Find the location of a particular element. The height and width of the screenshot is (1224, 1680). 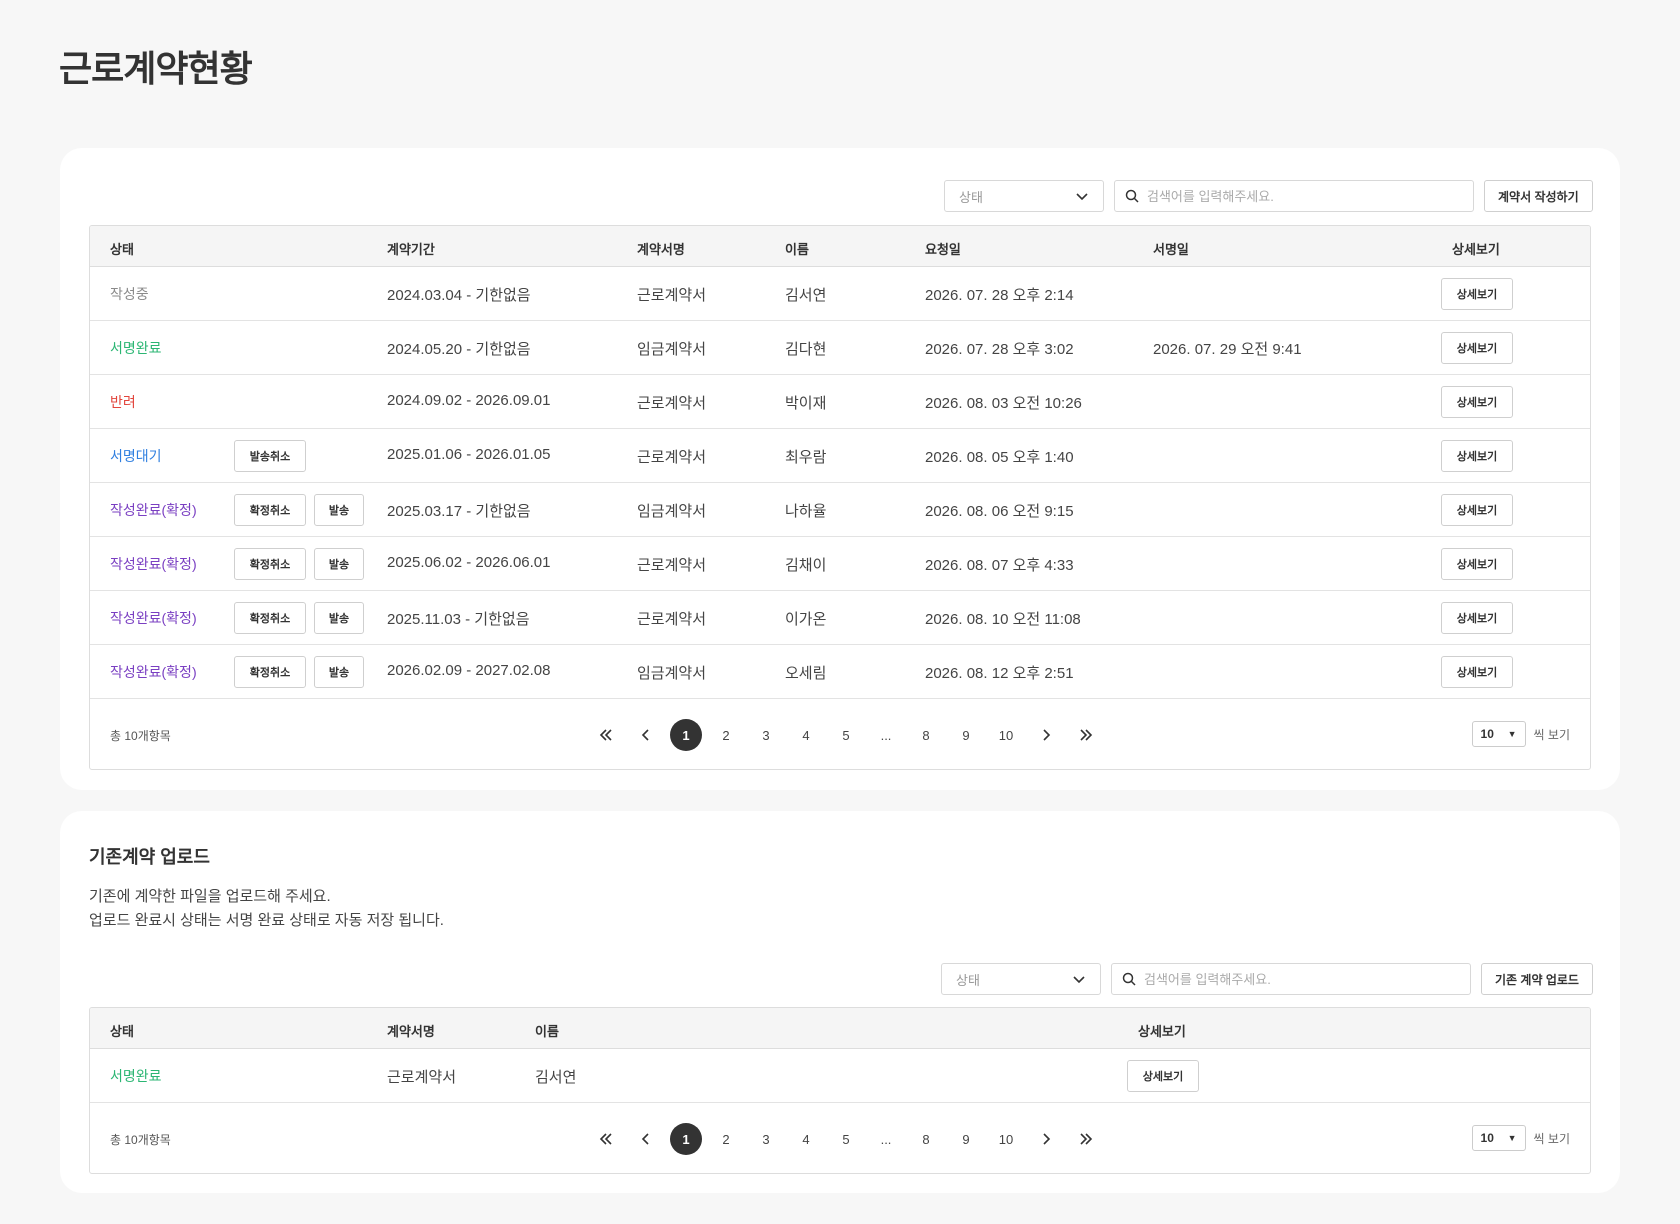

status-text: 작성중 is located at coordinates (129, 294).